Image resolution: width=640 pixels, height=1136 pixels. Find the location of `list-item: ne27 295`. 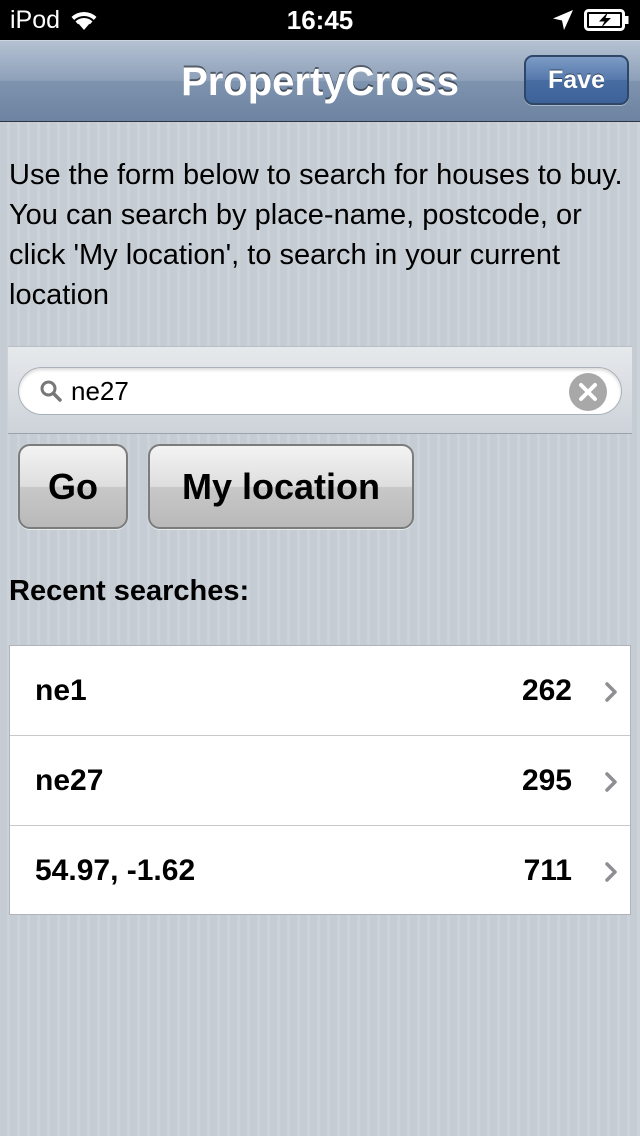

list-item: ne27 295 is located at coordinates (320, 781).